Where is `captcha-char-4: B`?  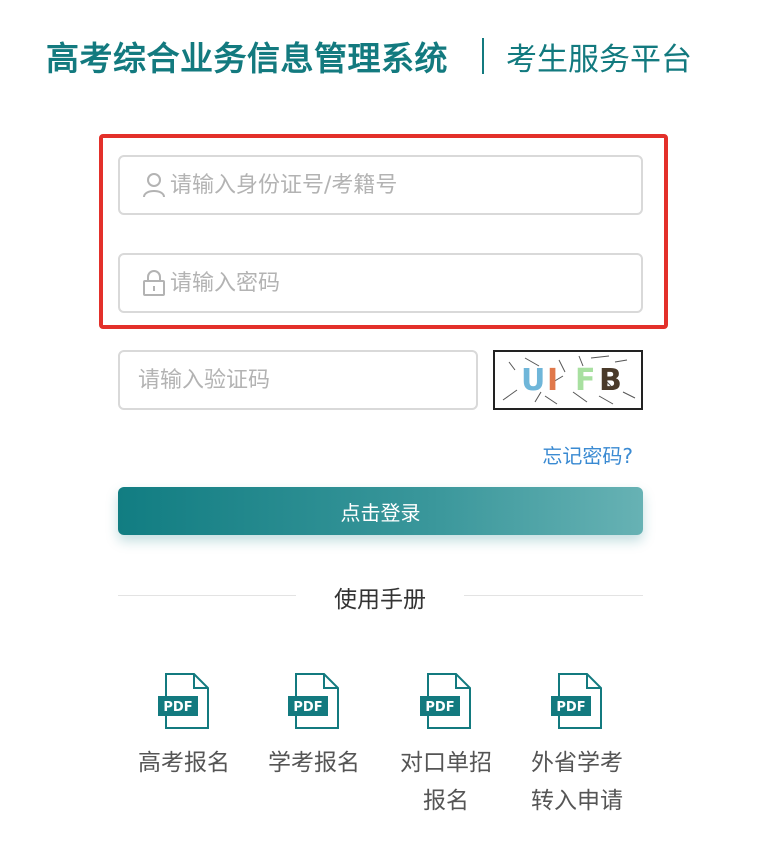 captcha-char-4: B is located at coordinates (610, 380).